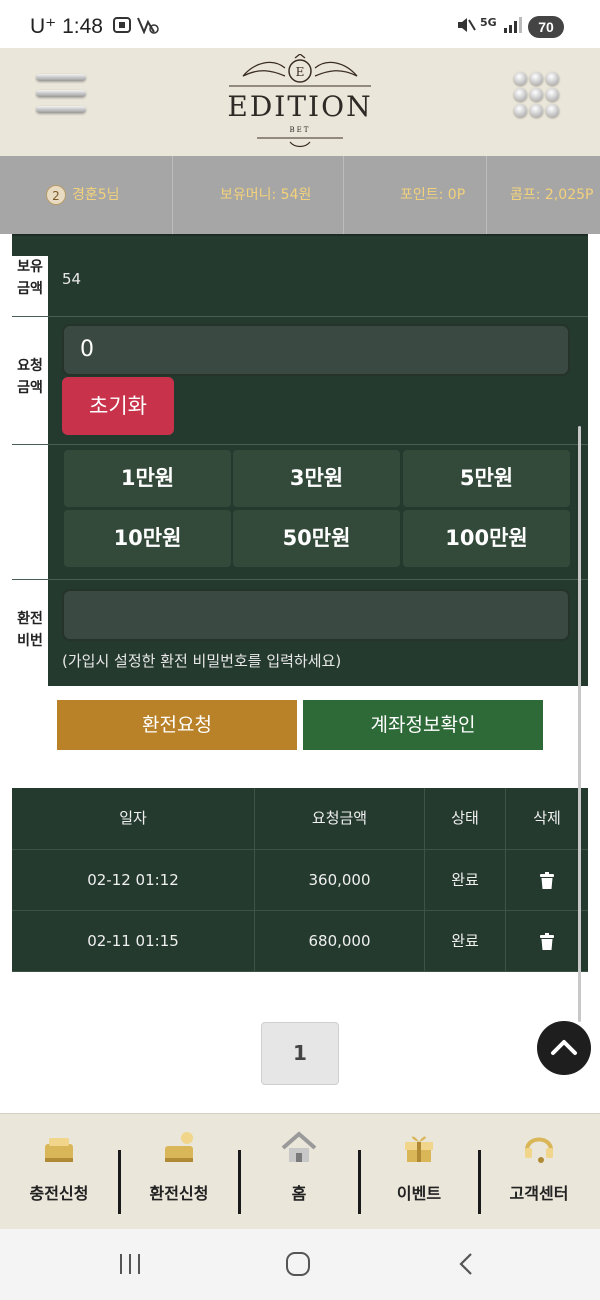 The height and width of the screenshot is (1300, 600). Describe the element at coordinates (539, 1150) in the screenshot. I see `support-icon` at that location.